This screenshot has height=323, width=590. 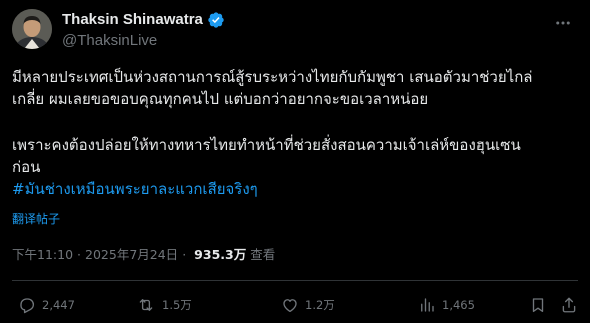 What do you see at coordinates (132, 20) in the screenshot?
I see `display-name: Thaksin Shinawatra` at bounding box center [132, 20].